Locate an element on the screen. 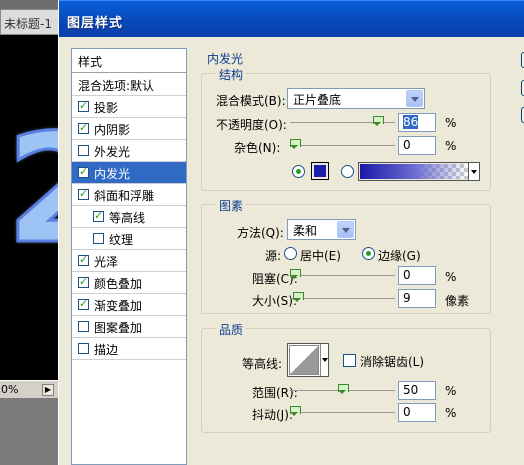 Image resolution: width=524 pixels, height=465 pixels. glow-color-swatch is located at coordinates (320, 171).